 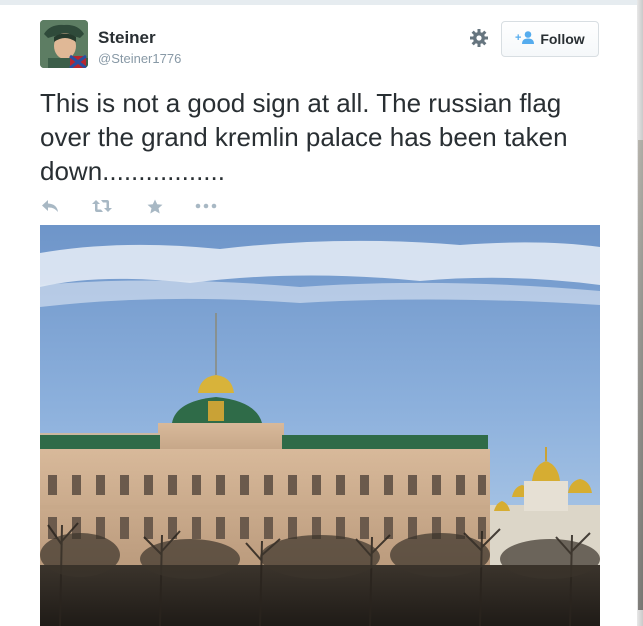 I want to click on more-icon, so click(x=206, y=206).